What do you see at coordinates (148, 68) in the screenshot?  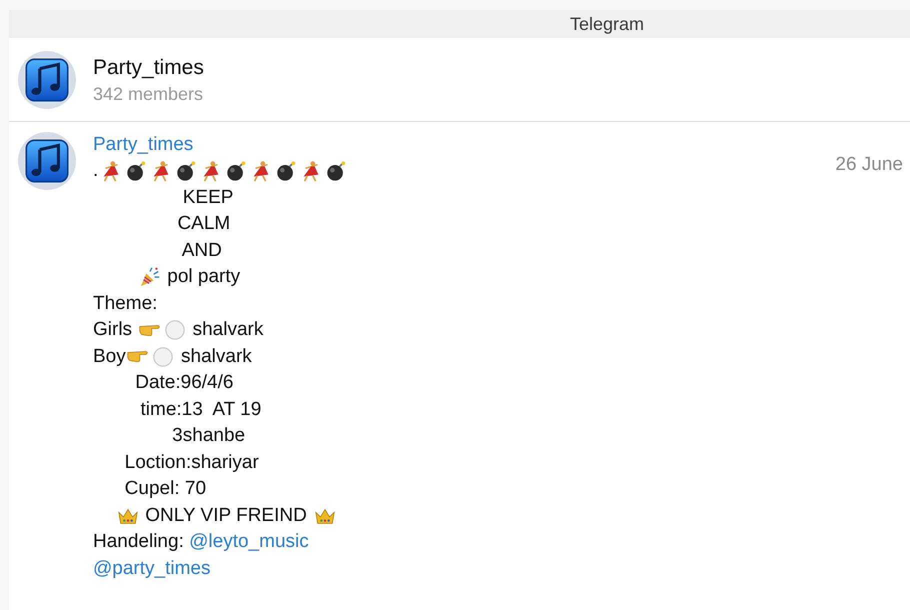 I see `chat-name: Party_times` at bounding box center [148, 68].